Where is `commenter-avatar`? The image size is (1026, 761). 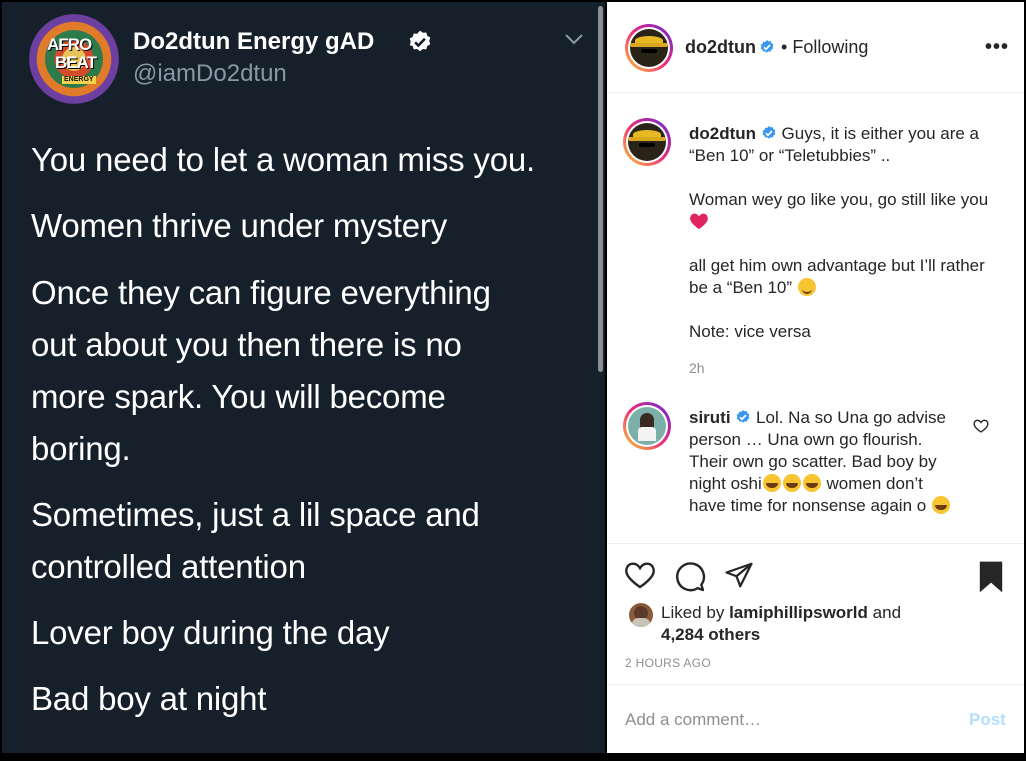
commenter-avatar is located at coordinates (647, 426).